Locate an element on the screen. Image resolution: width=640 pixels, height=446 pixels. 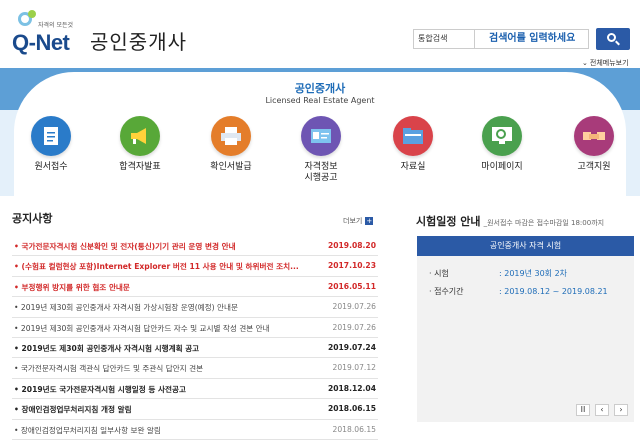
chevron-down-icon: ⌄ is located at coordinates (585, 63).